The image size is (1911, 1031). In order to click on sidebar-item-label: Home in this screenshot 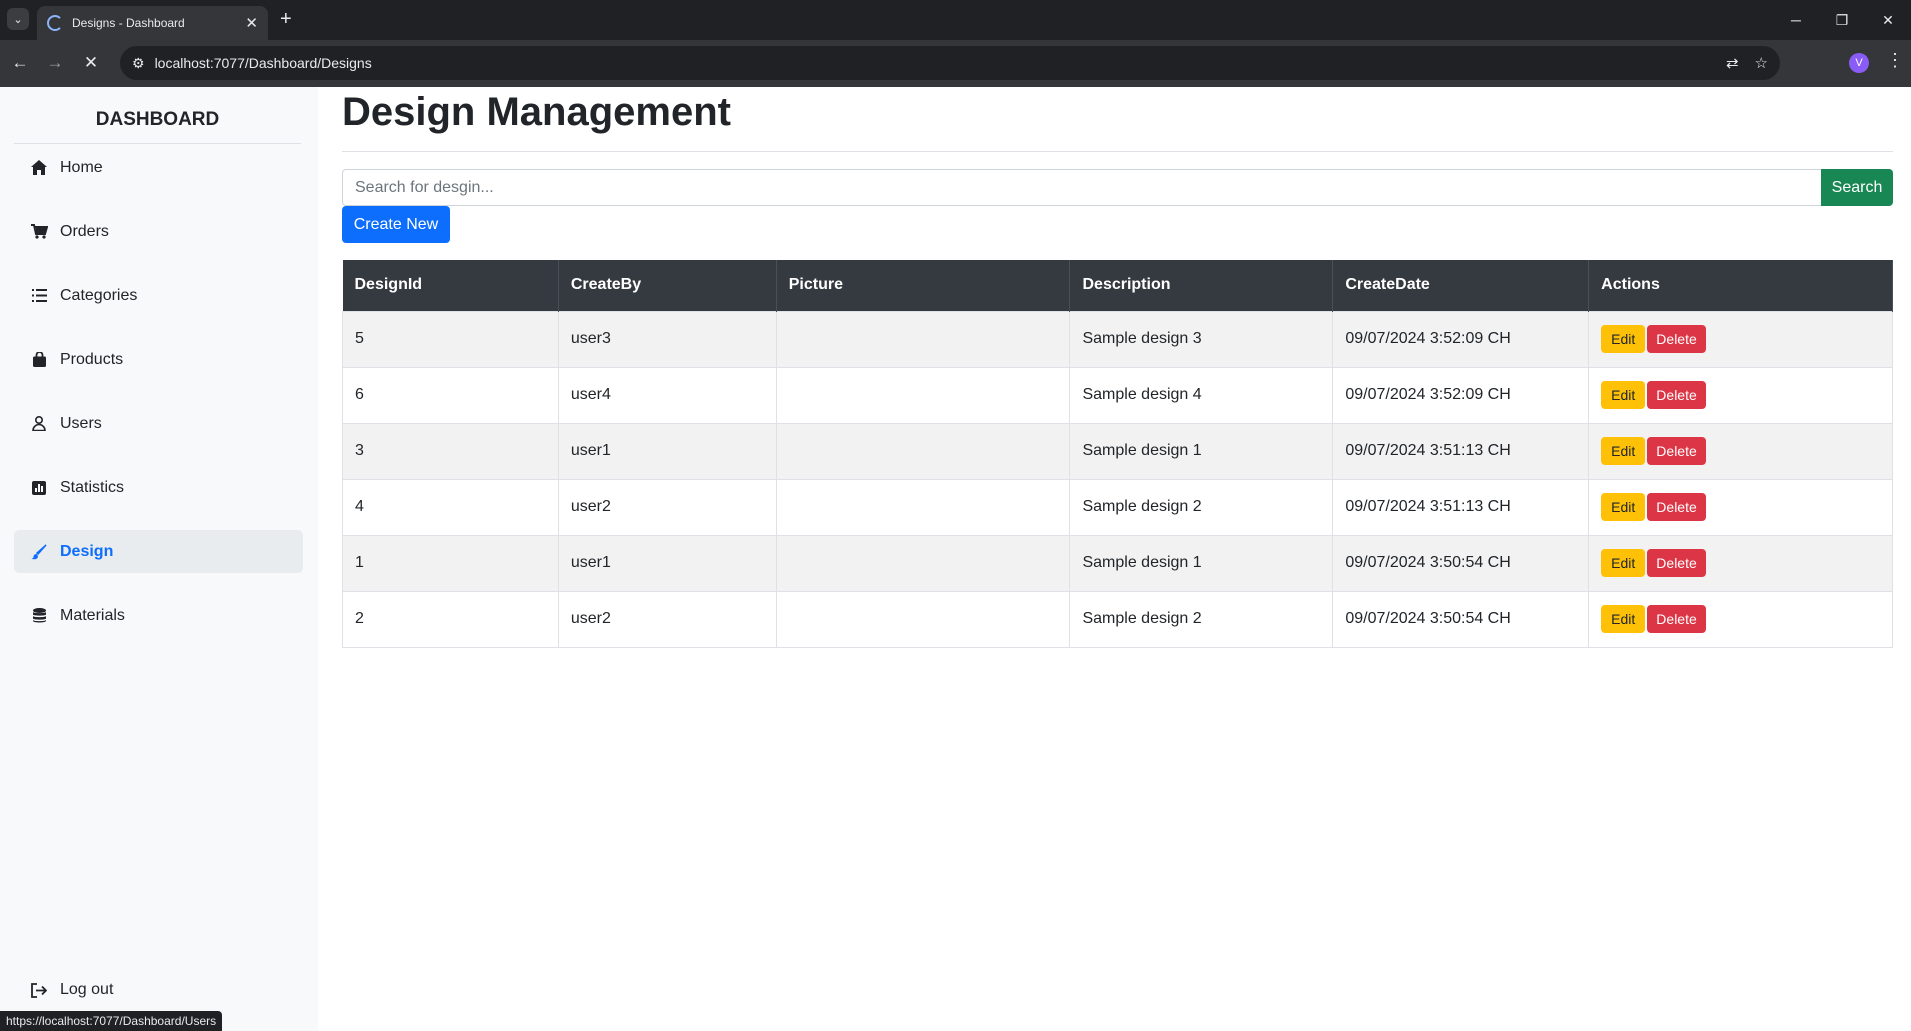, I will do `click(81, 167)`.